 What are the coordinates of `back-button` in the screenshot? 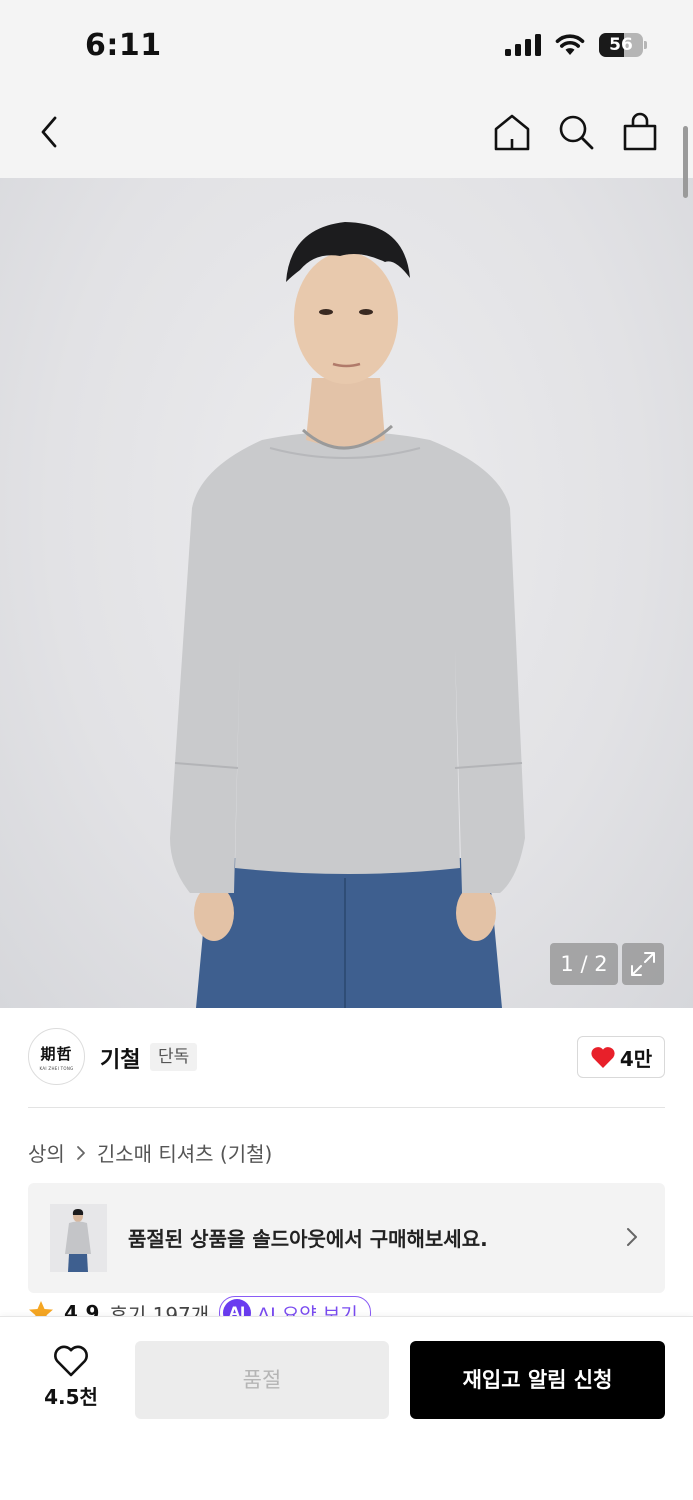 It's located at (50, 132).